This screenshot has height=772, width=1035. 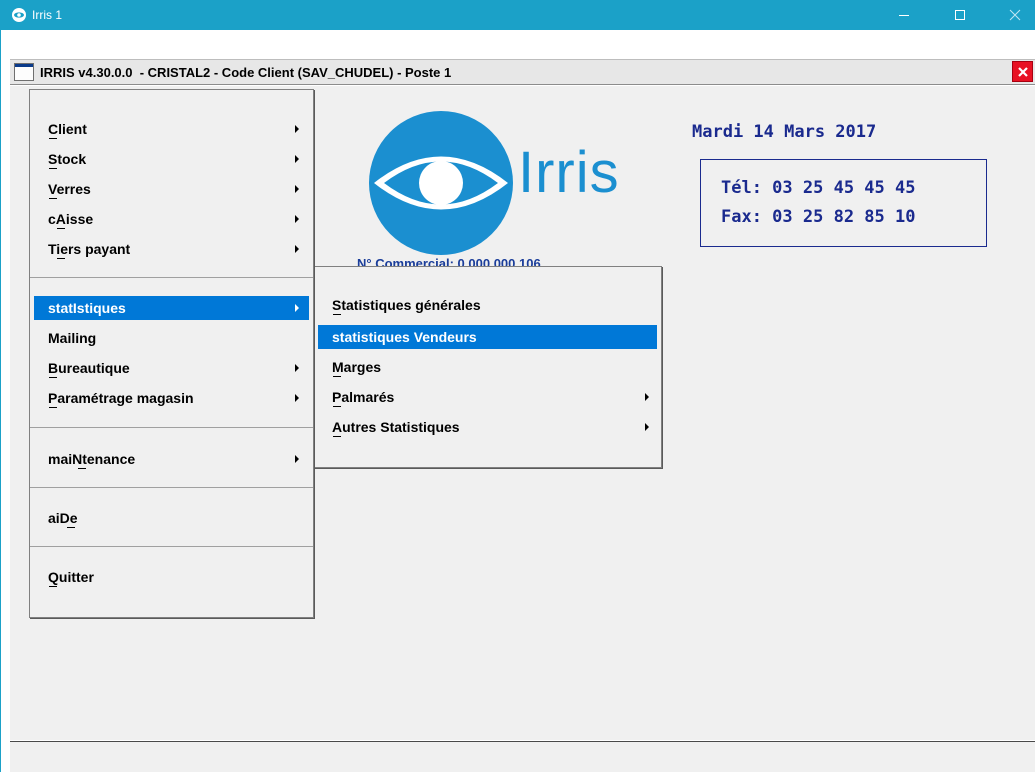 I want to click on menu-item-label: statIstiques, so click(x=87, y=308).